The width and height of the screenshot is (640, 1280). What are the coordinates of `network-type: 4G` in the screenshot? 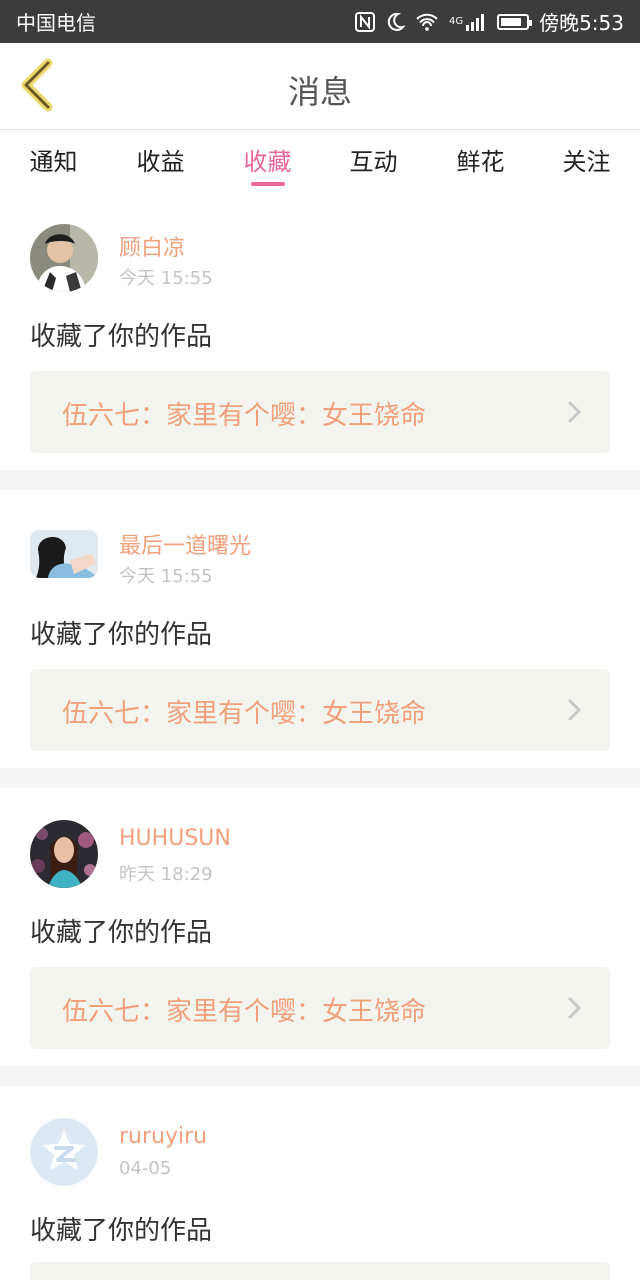 It's located at (456, 21).